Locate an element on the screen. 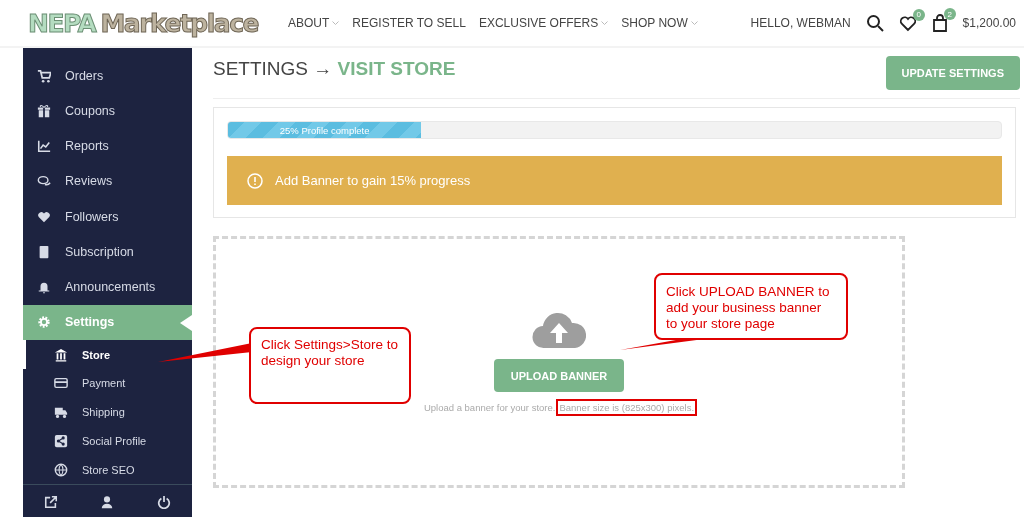 The height and width of the screenshot is (517, 1024). progress-fill: 25% Profile complete is located at coordinates (325, 130).